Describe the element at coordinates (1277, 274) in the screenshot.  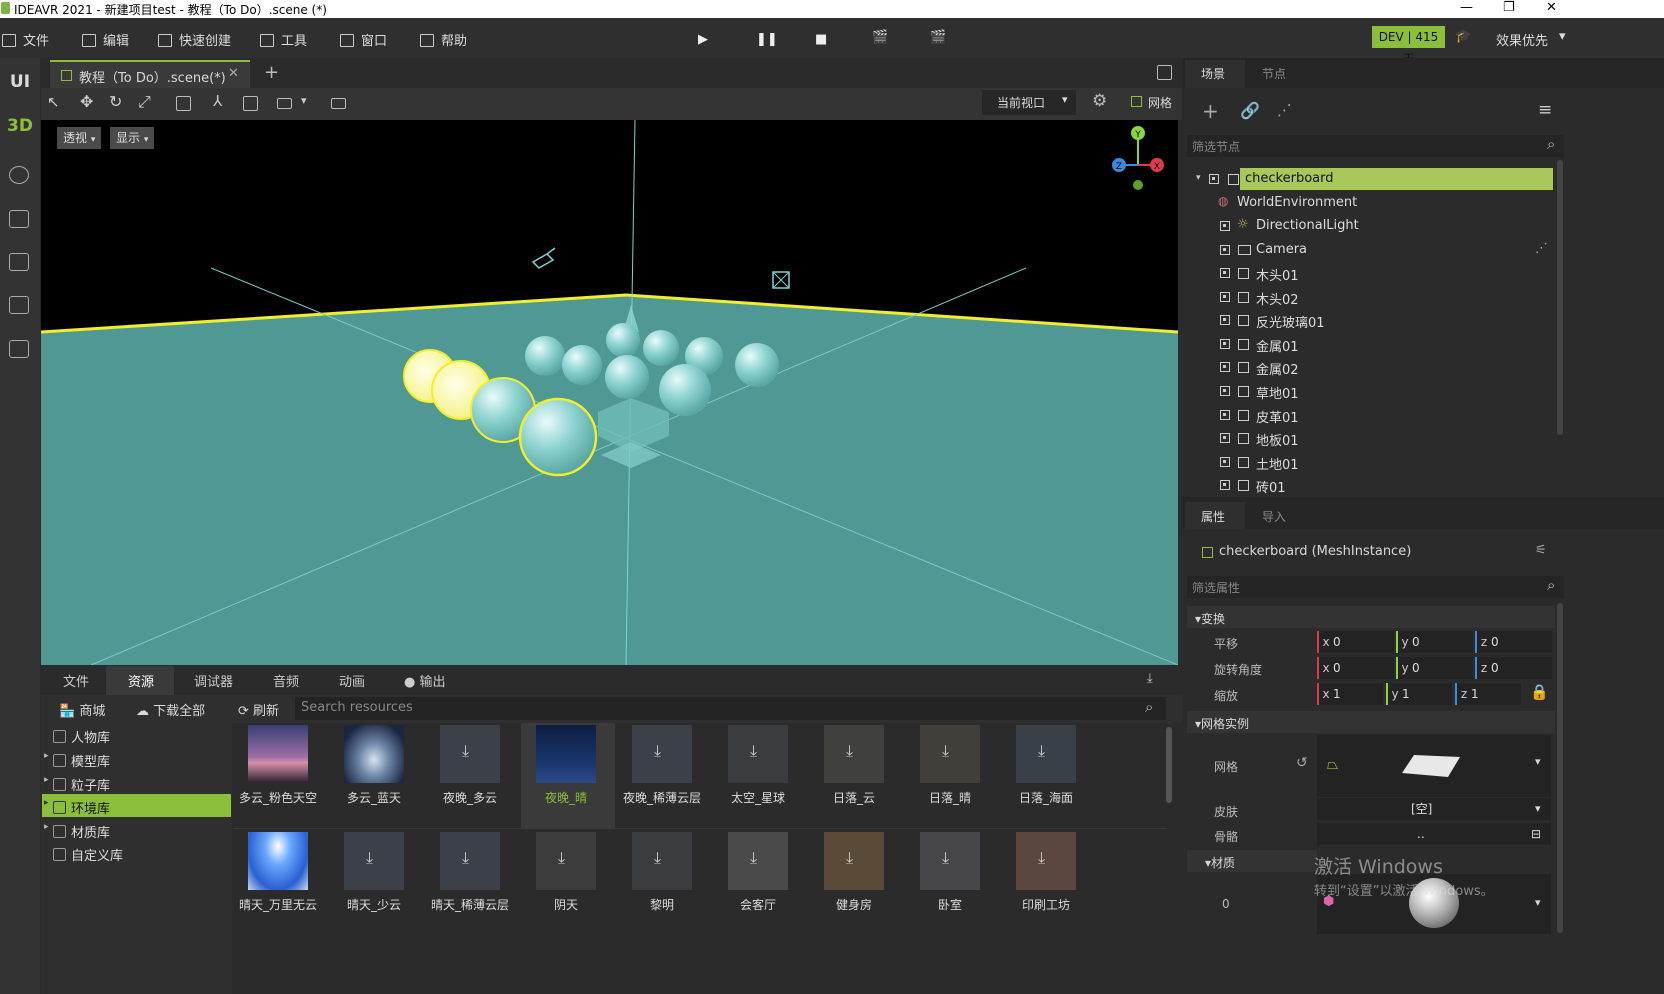
I see `node-wood01: 木头01` at that location.